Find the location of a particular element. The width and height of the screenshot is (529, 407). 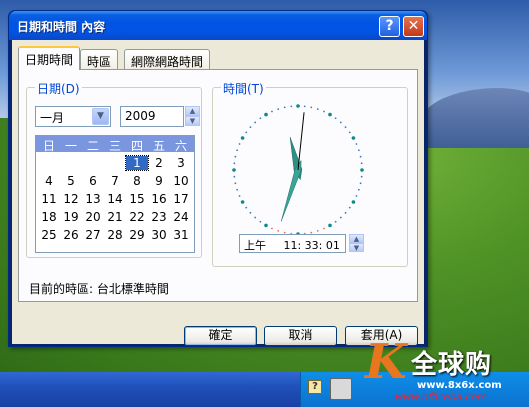

desktop-hills is located at coordinates (474, 118).